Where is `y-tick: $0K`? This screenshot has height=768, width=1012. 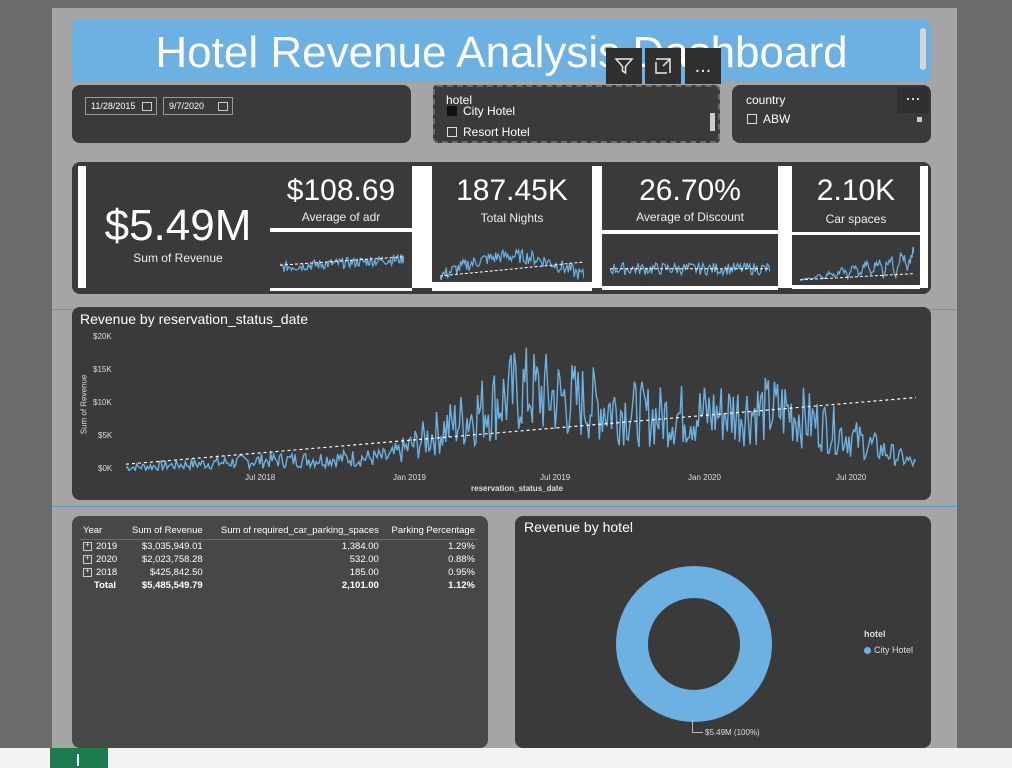 y-tick: $0K is located at coordinates (105, 468).